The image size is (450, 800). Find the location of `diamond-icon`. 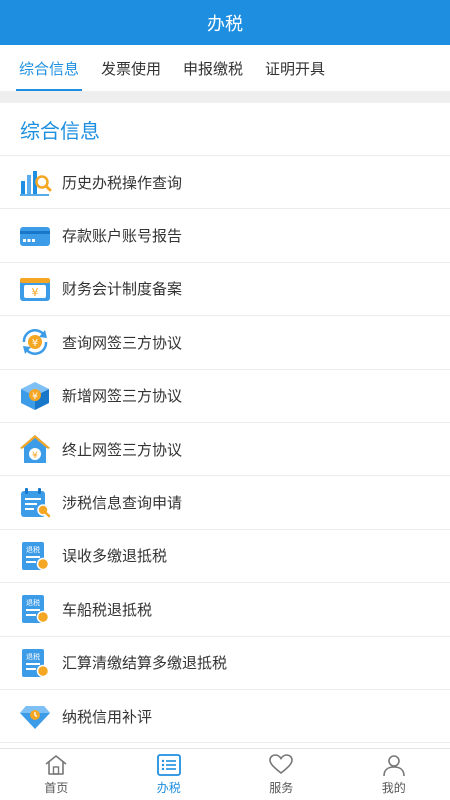

diamond-icon is located at coordinates (35, 716).